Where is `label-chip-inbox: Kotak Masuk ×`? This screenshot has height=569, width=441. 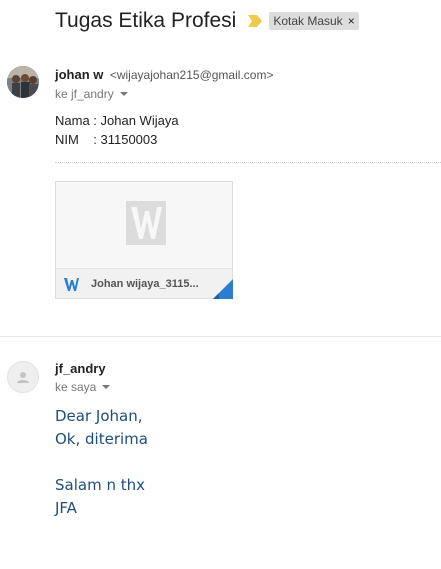 label-chip-inbox: Kotak Masuk × is located at coordinates (314, 21).